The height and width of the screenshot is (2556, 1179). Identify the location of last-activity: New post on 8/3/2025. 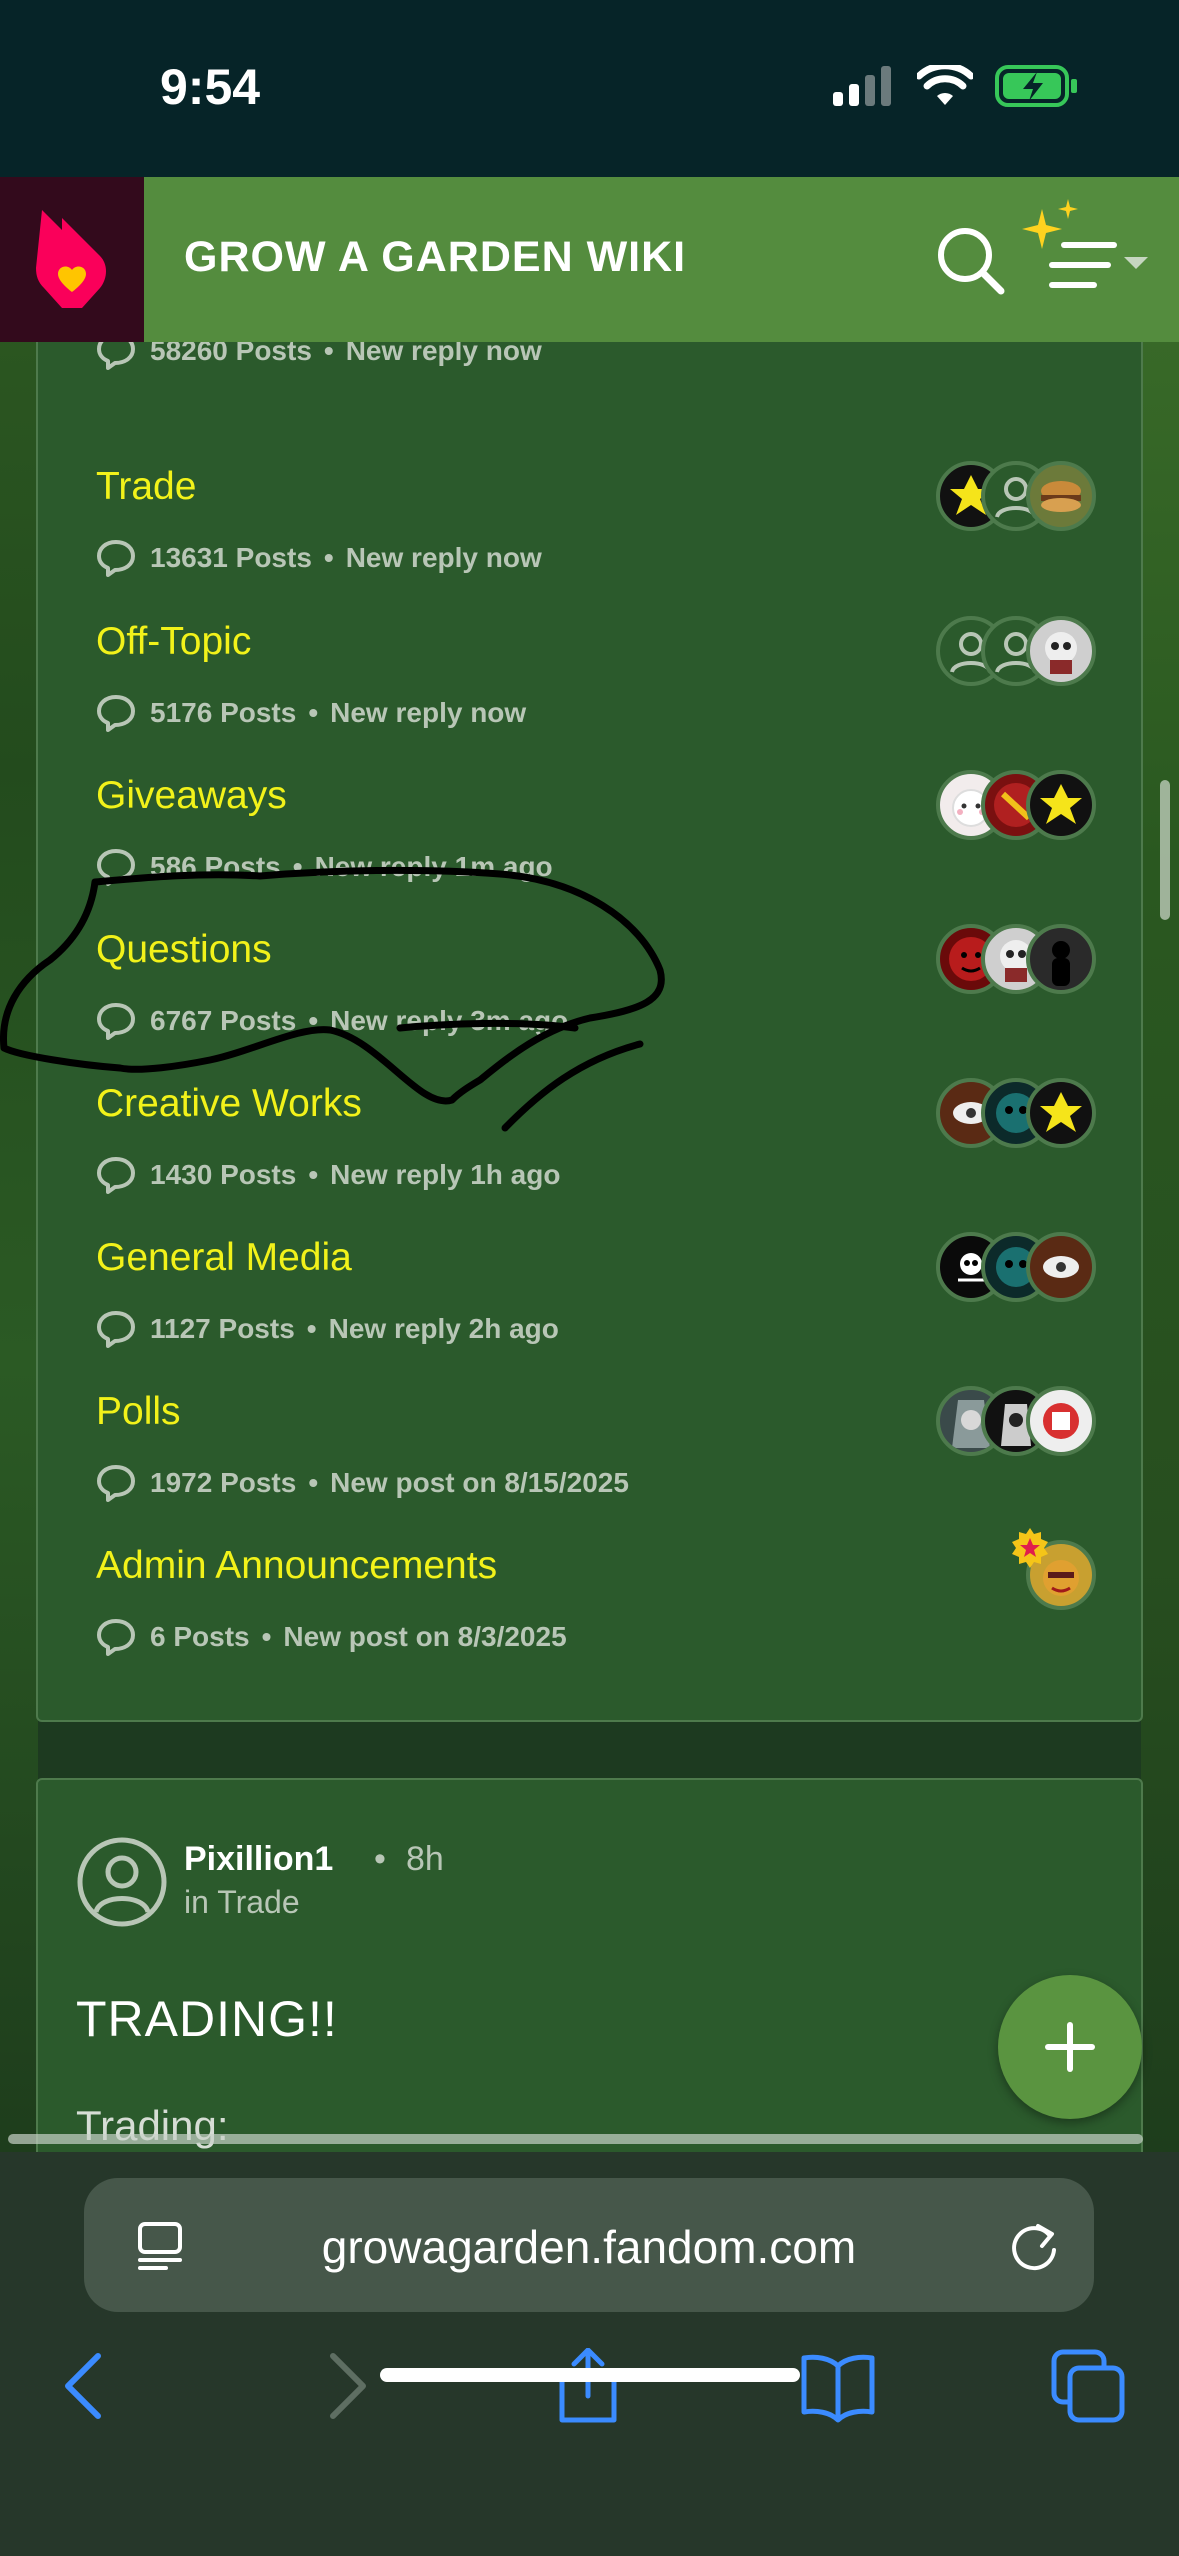
(425, 1636).